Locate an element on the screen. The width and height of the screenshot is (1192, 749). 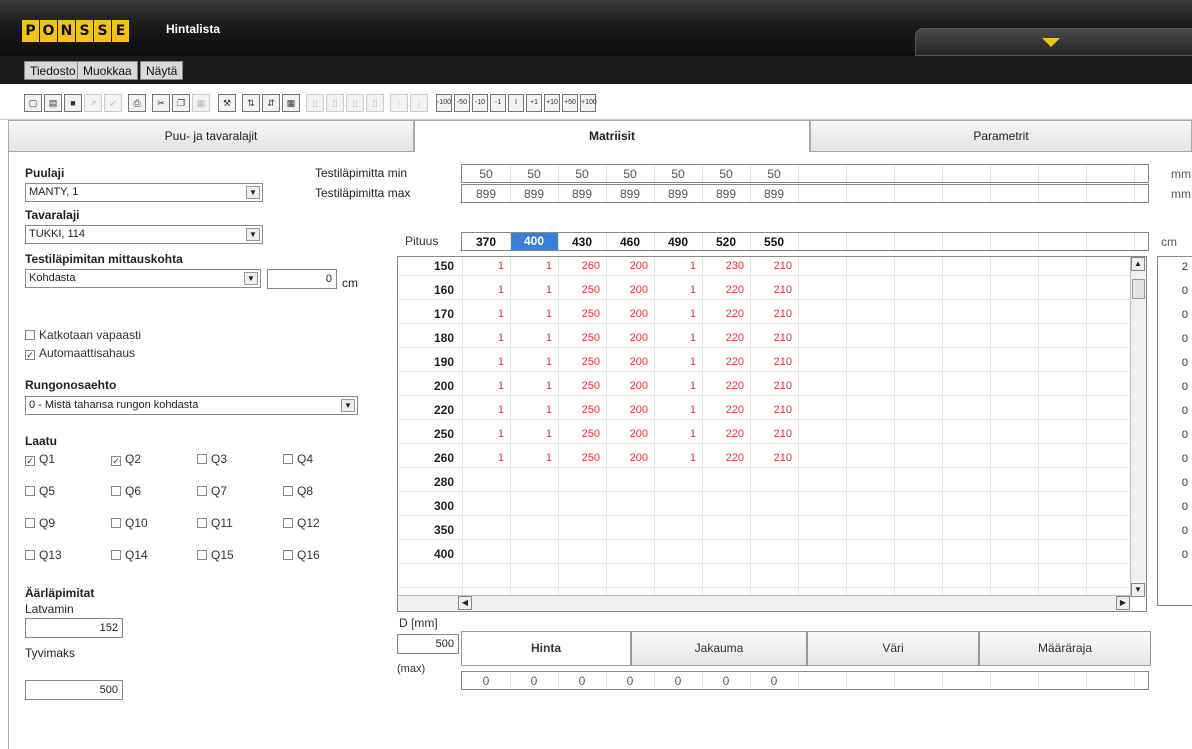
length-cell: 400 is located at coordinates (534, 241).